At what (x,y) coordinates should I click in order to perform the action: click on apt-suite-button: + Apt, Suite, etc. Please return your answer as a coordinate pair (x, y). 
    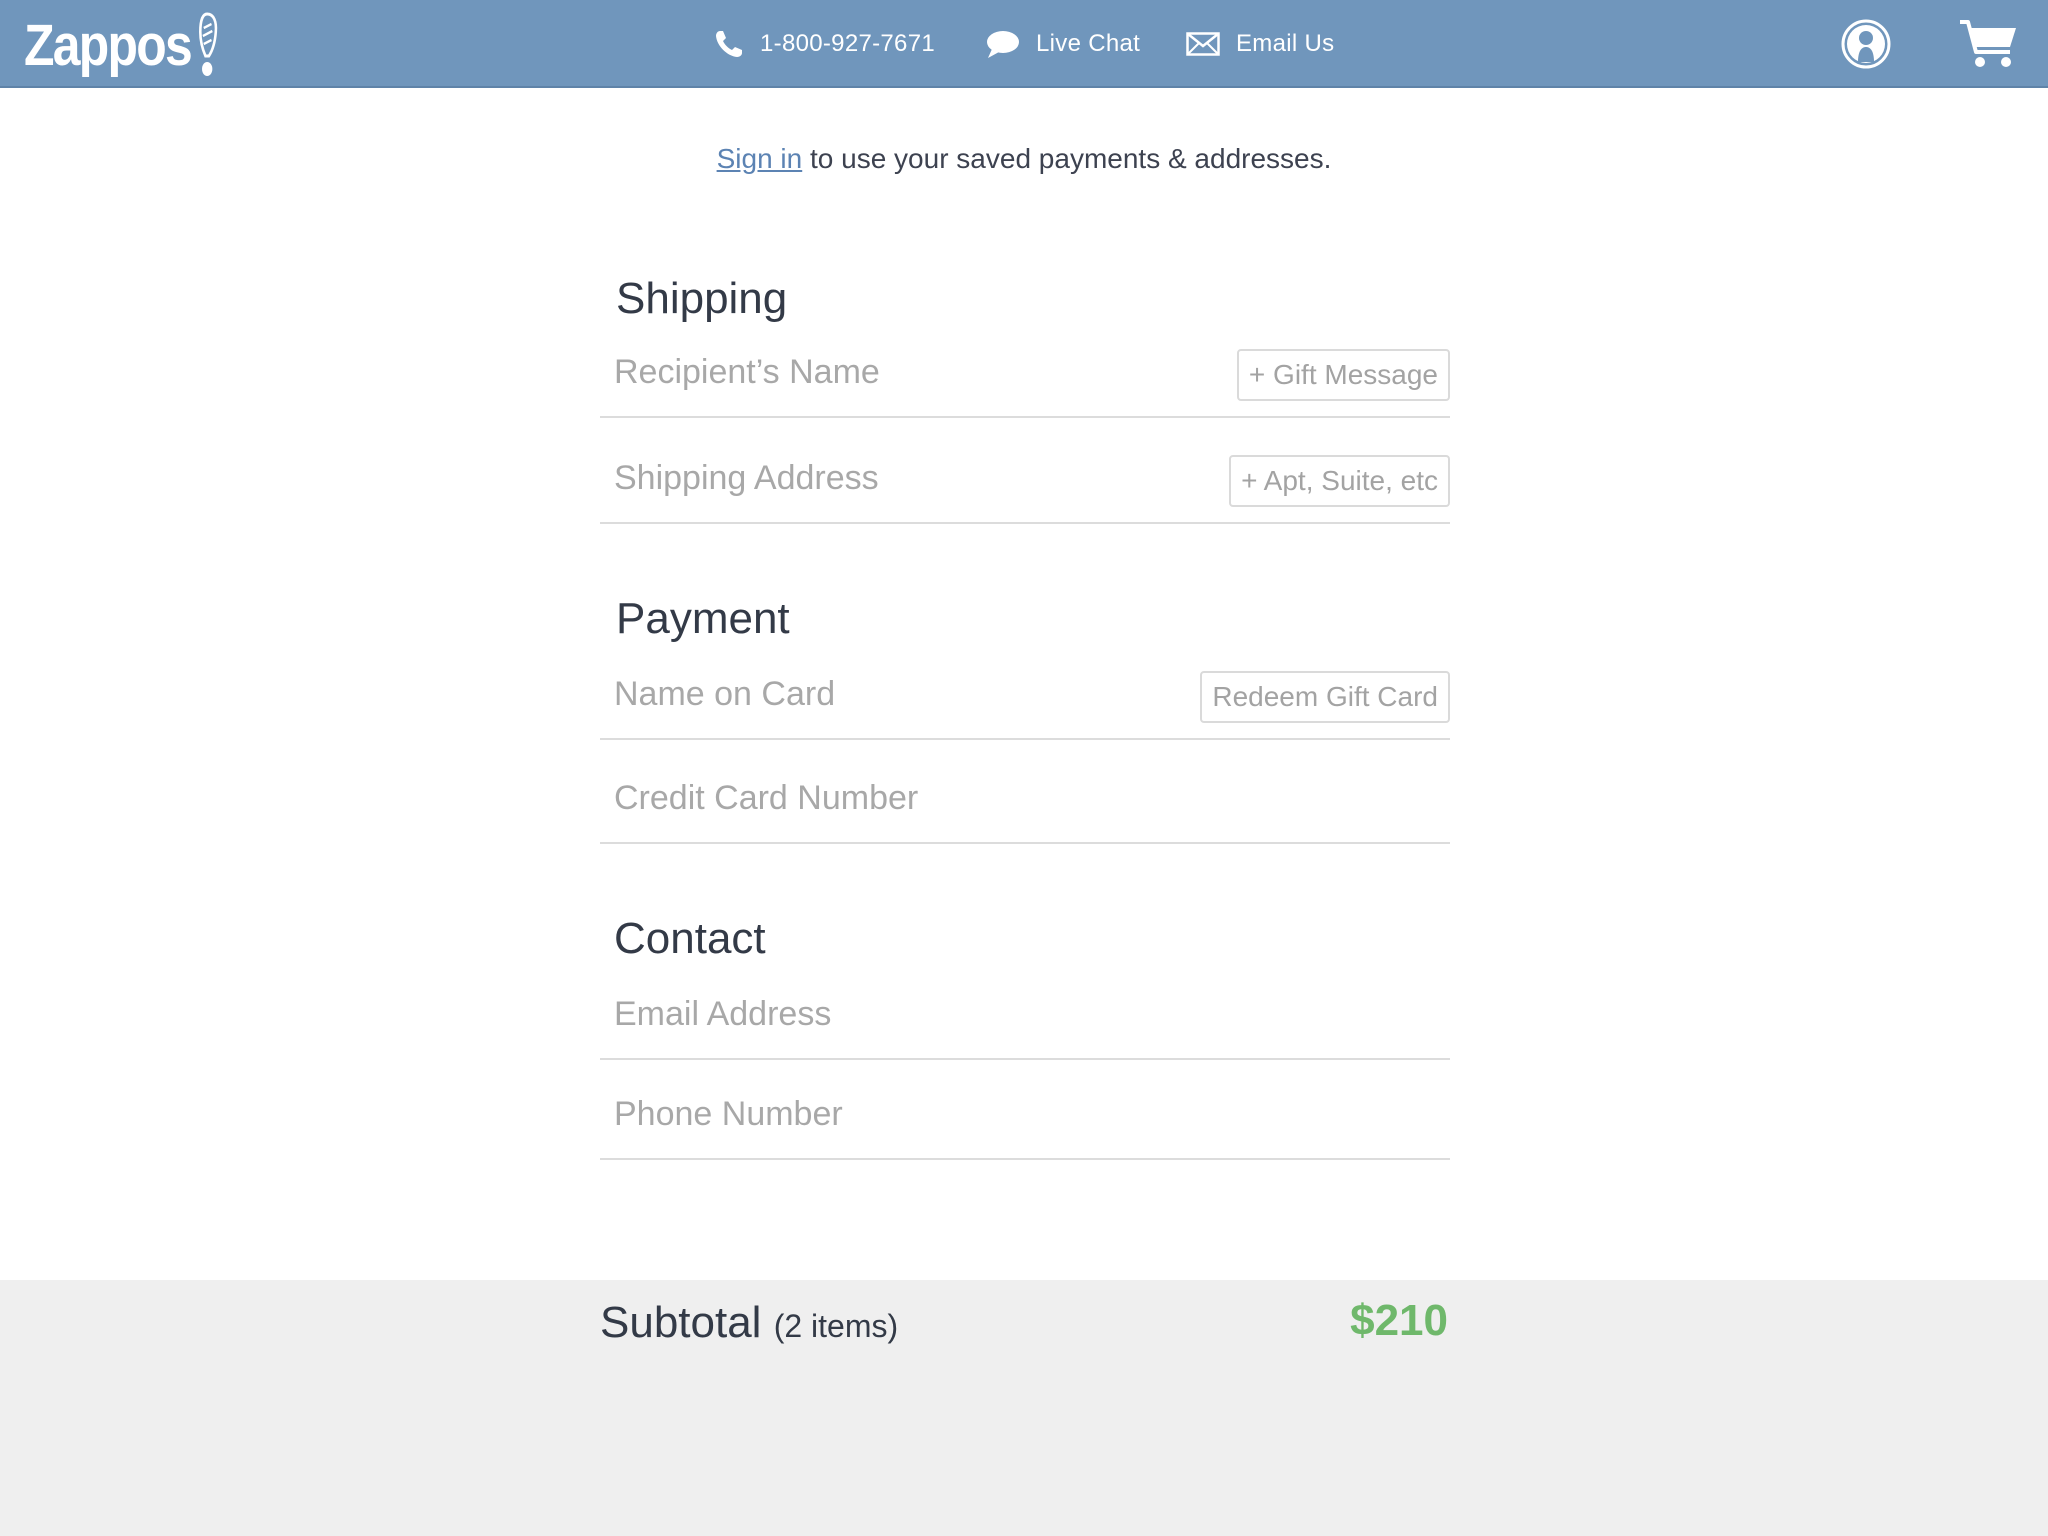
    Looking at the image, I should click on (1339, 481).